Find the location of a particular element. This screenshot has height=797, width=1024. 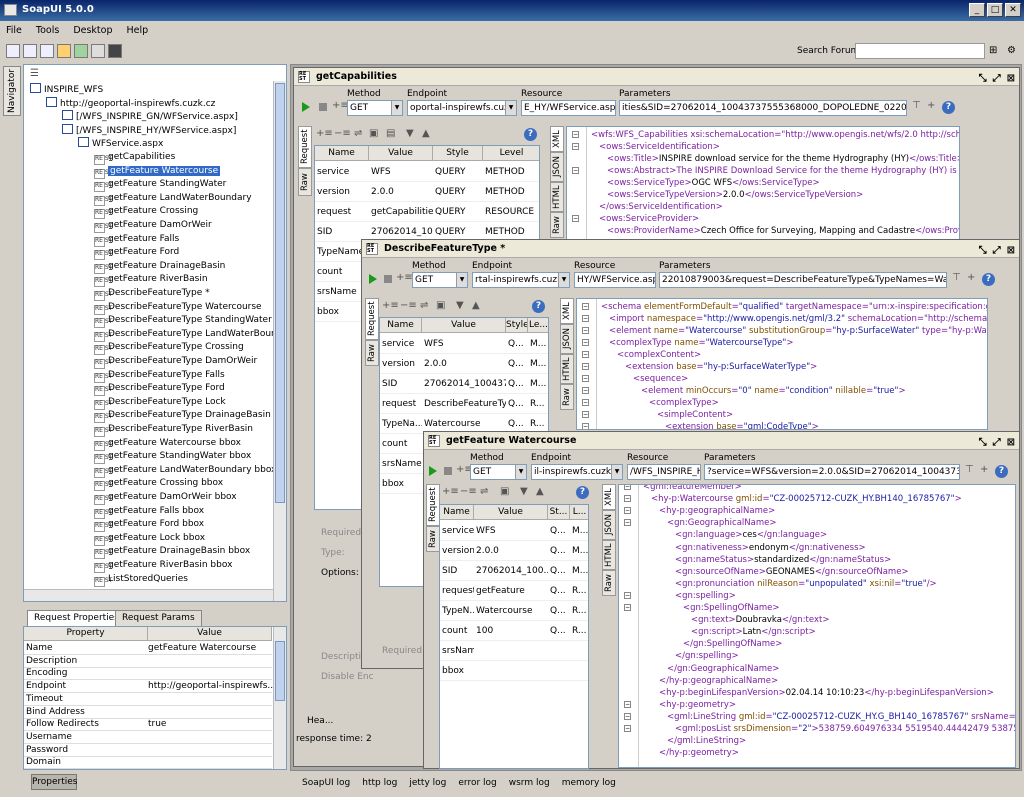

tree-item: RE STDescribeFeatureType Lock is located at coordinates (160, 403).